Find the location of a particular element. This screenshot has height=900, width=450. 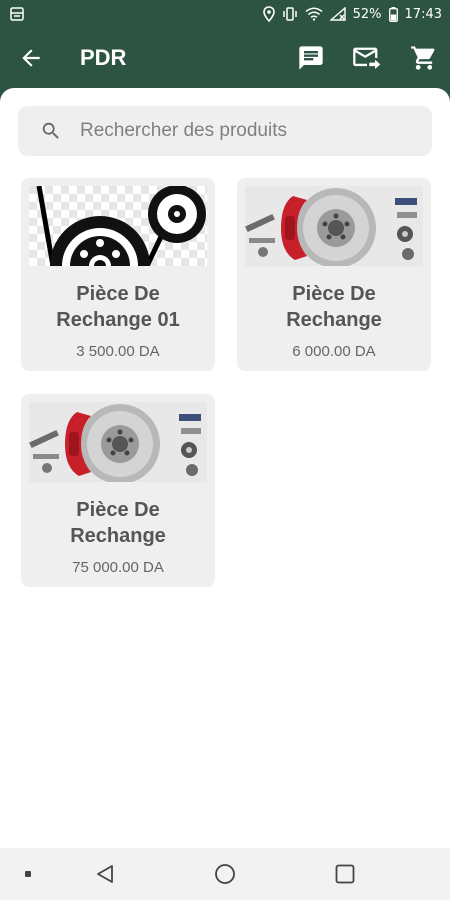

page-title: PDR is located at coordinates (103, 57).